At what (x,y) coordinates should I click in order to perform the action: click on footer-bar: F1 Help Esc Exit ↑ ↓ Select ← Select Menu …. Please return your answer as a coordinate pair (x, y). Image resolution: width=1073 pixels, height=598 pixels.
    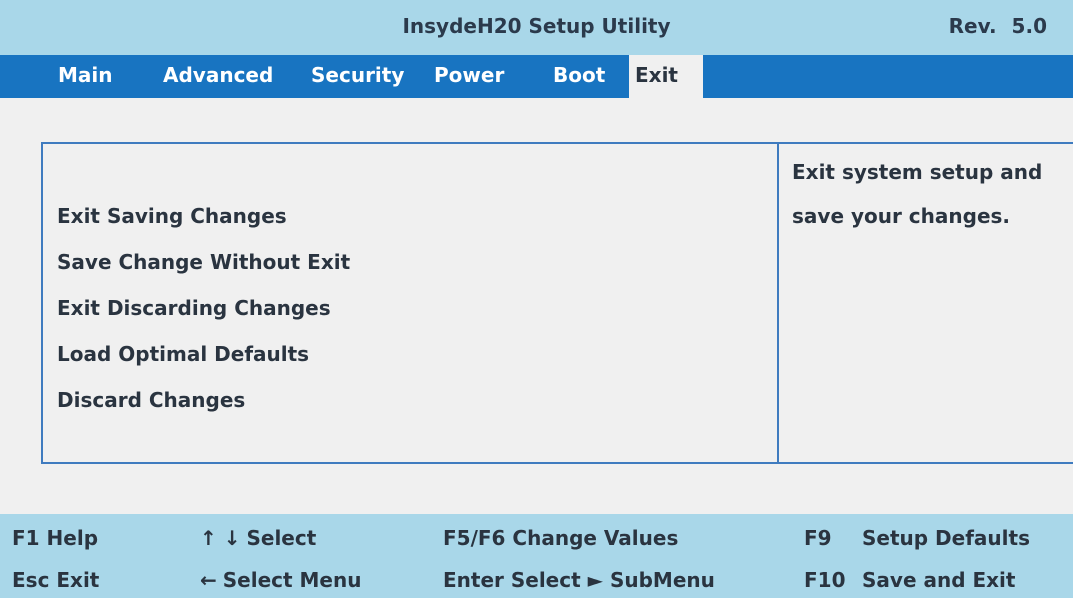
    Looking at the image, I should click on (536, 556).